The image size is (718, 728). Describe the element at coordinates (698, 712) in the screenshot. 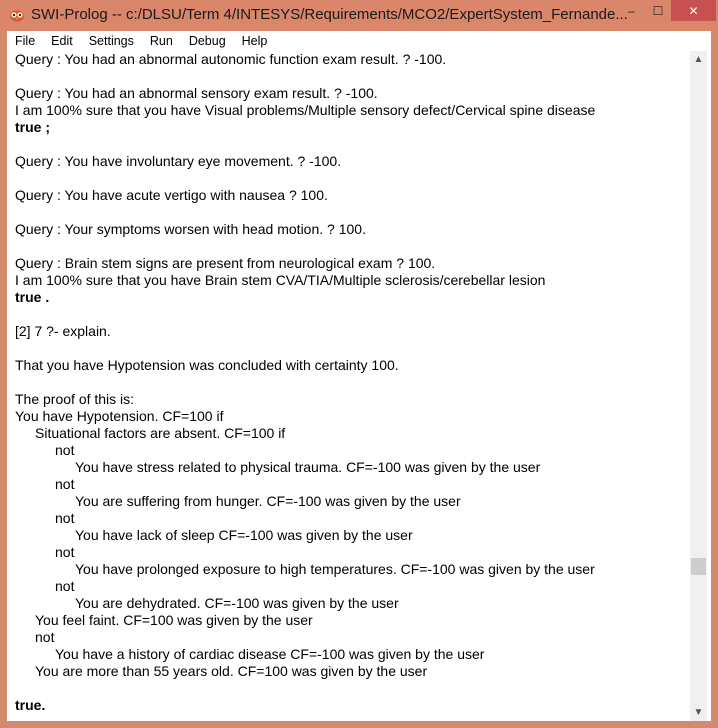

I see `scroll-down-arrow-icon: ▼` at that location.